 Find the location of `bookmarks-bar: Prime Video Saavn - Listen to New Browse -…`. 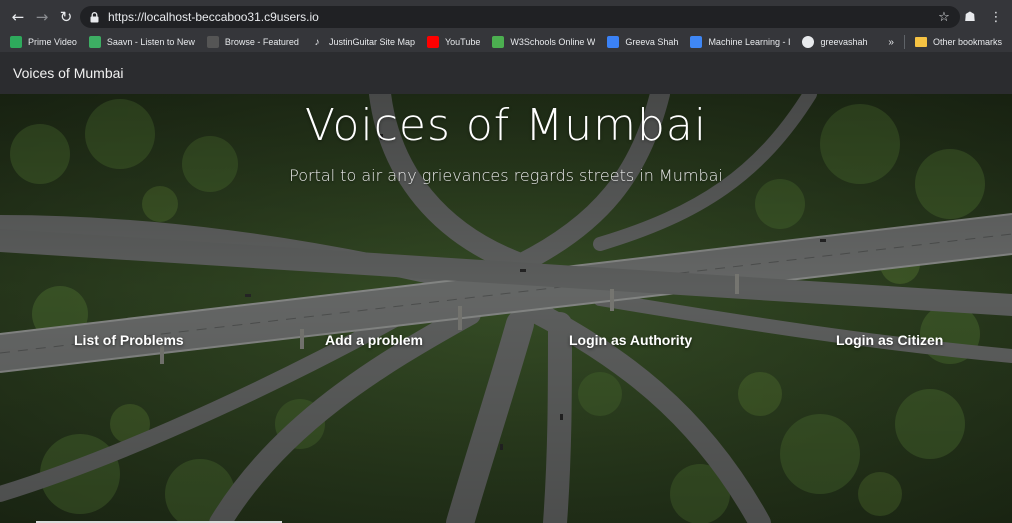

bookmarks-bar: Prime Video Saavn - Listen to New Browse -… is located at coordinates (506, 42).